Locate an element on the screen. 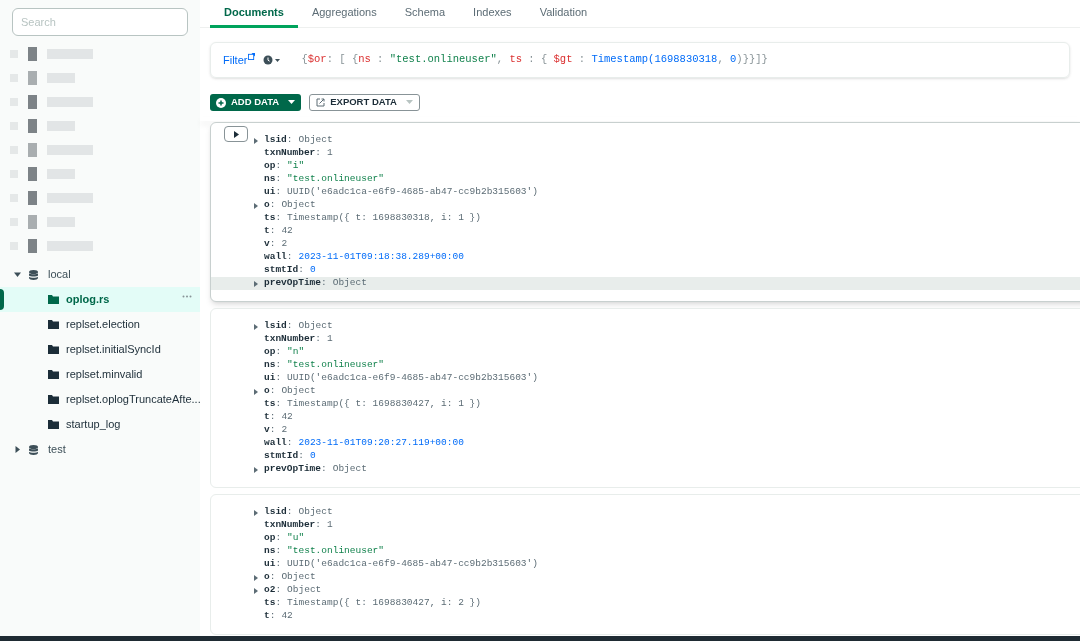  filter-bar: Filter {$or: [ {ns : "test.onlineuser", ts : { $gt : Timestamp(1698830318, 0)}}]} is located at coordinates (640, 60).